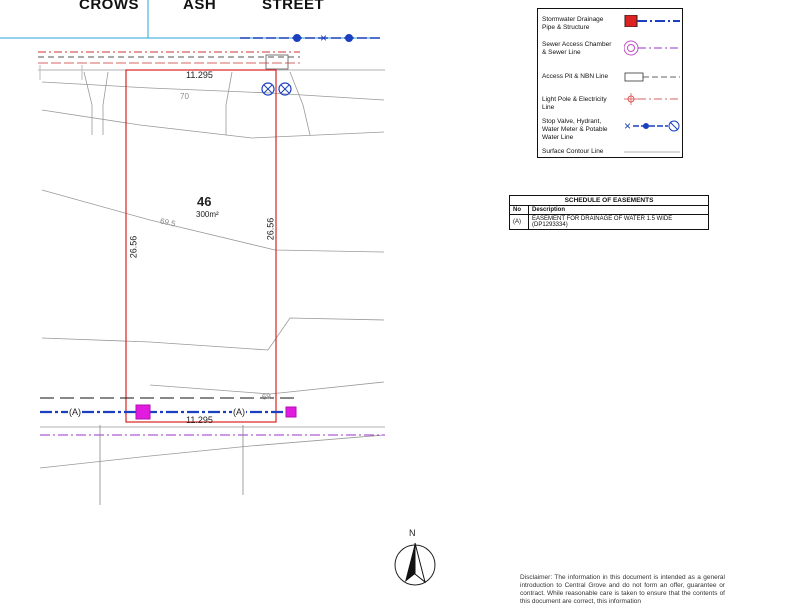 Image resolution: width=800 pixels, height=606 pixels. What do you see at coordinates (293, 6) in the screenshot?
I see `street-name-street: STREET` at bounding box center [293, 6].